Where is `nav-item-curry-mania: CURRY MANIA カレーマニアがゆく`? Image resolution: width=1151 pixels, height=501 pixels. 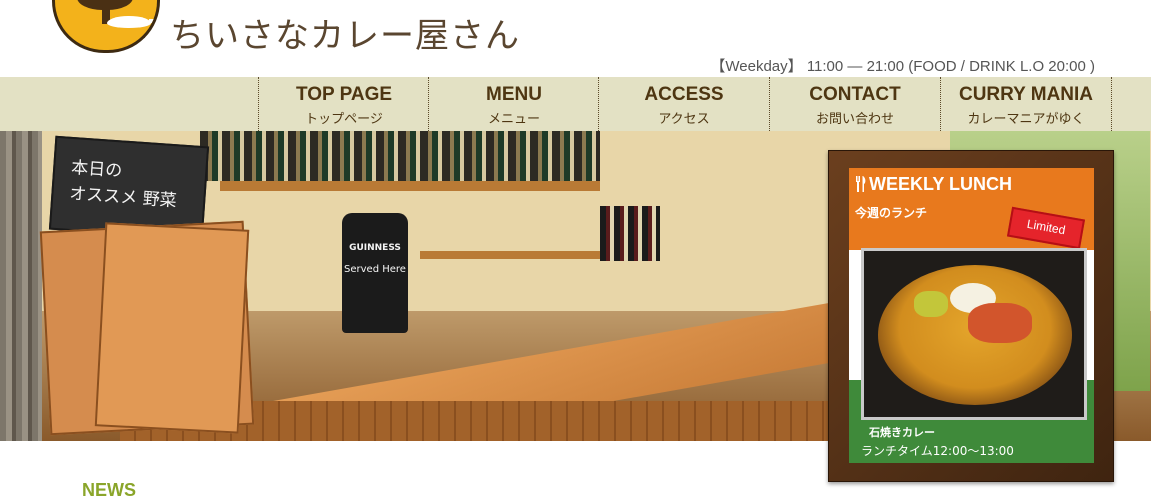
nav-item-curry-mania: CURRY MANIA カレーマニアがゆく is located at coordinates (1026, 104).